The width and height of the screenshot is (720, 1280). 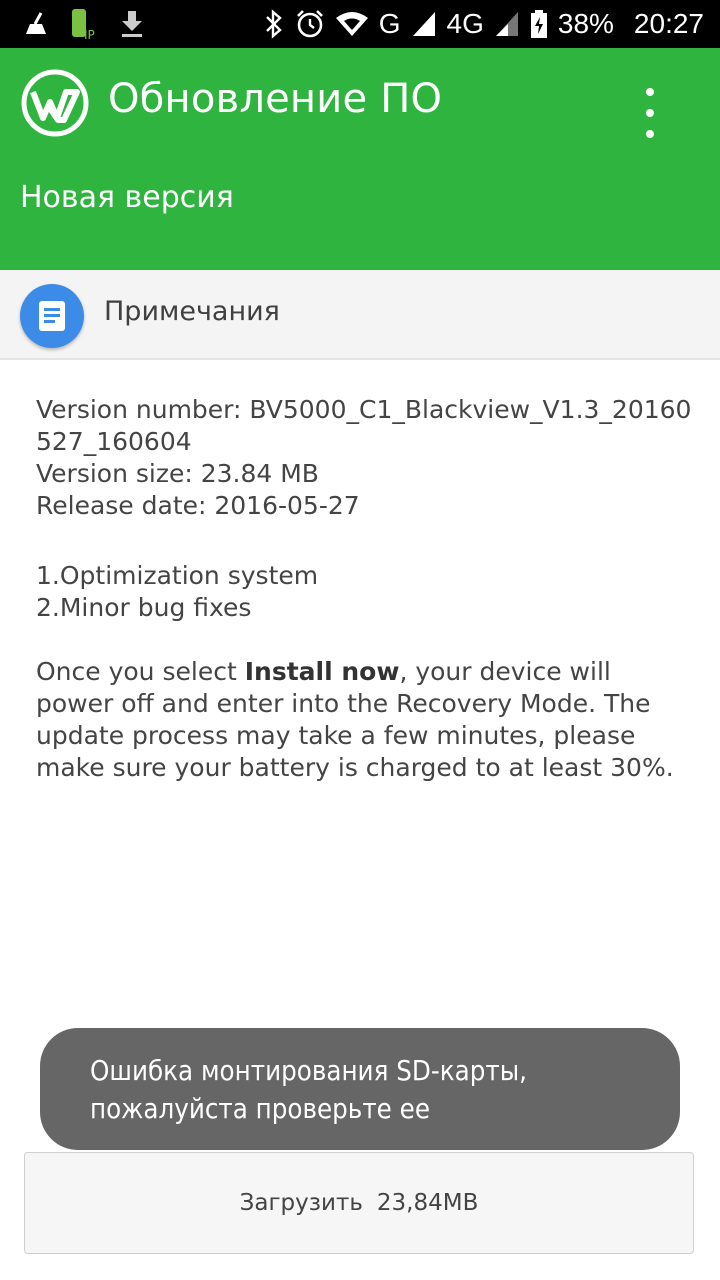 What do you see at coordinates (273, 24) in the screenshot?
I see `bluetooth-icon` at bounding box center [273, 24].